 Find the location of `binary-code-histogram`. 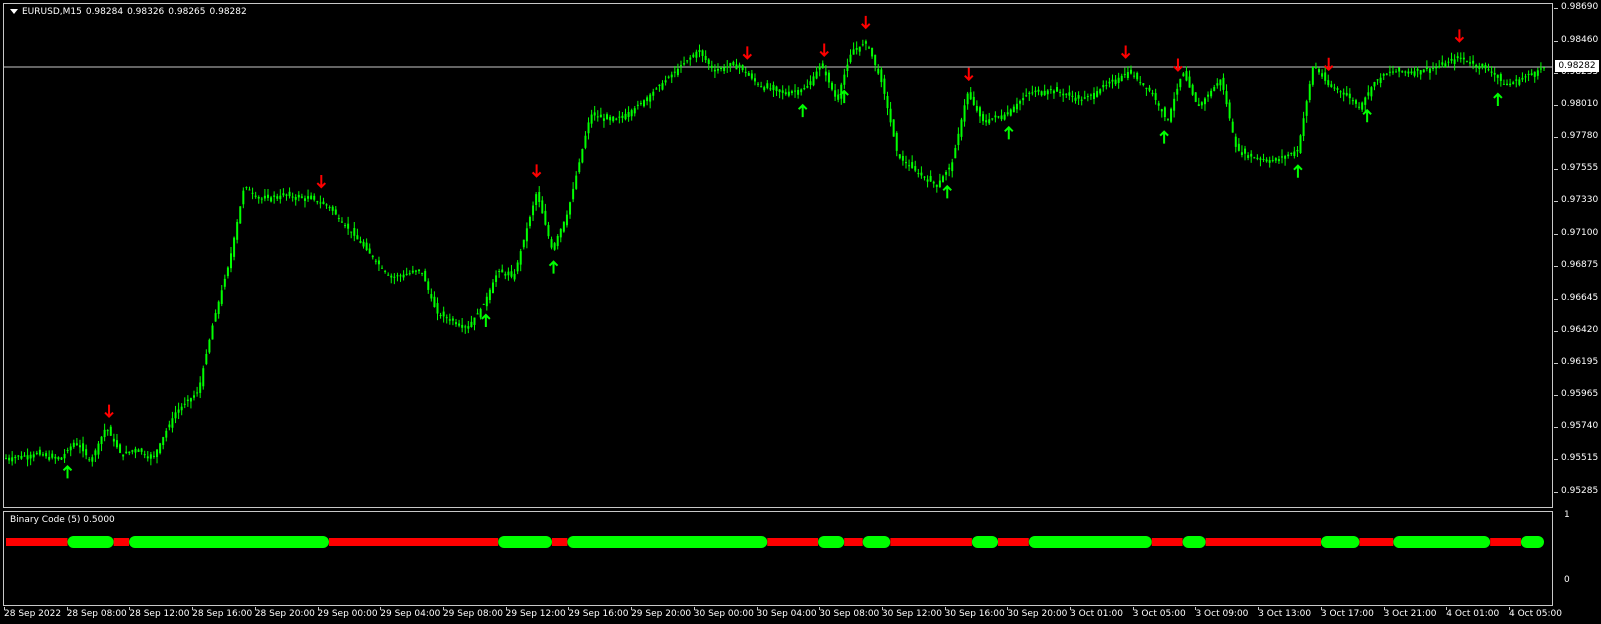

binary-code-histogram is located at coordinates (778, 558).